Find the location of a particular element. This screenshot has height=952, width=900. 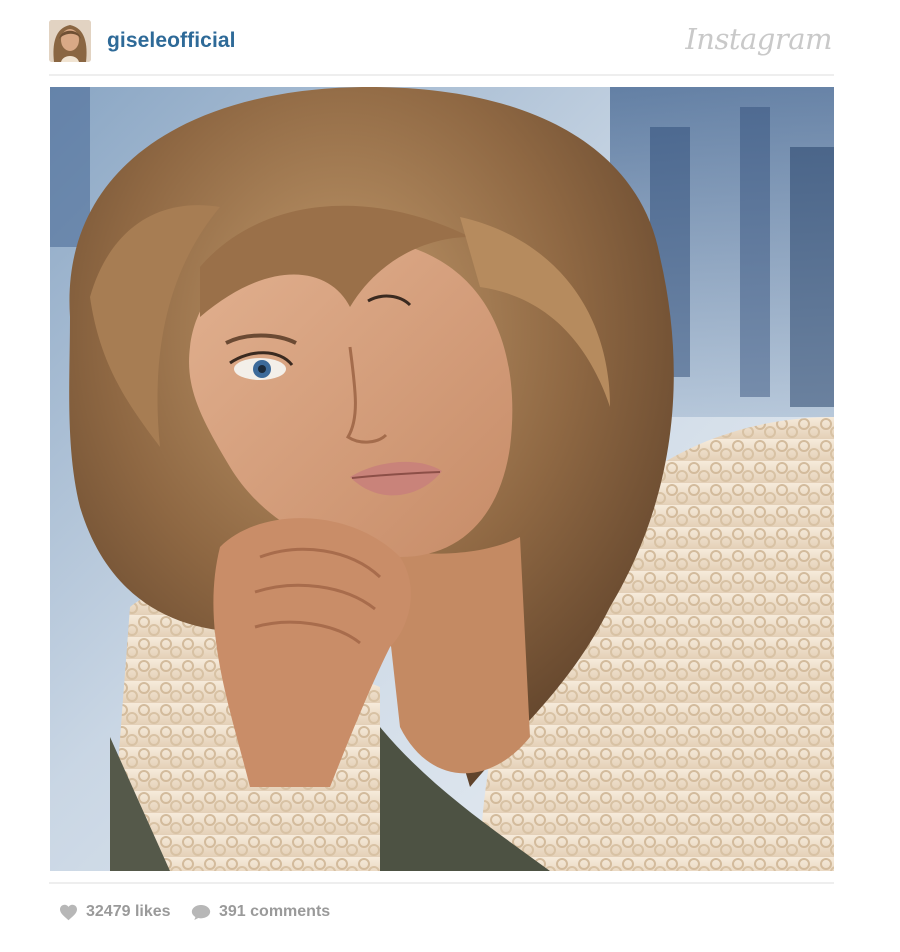

comments-count: 391 is located at coordinates (232, 911).